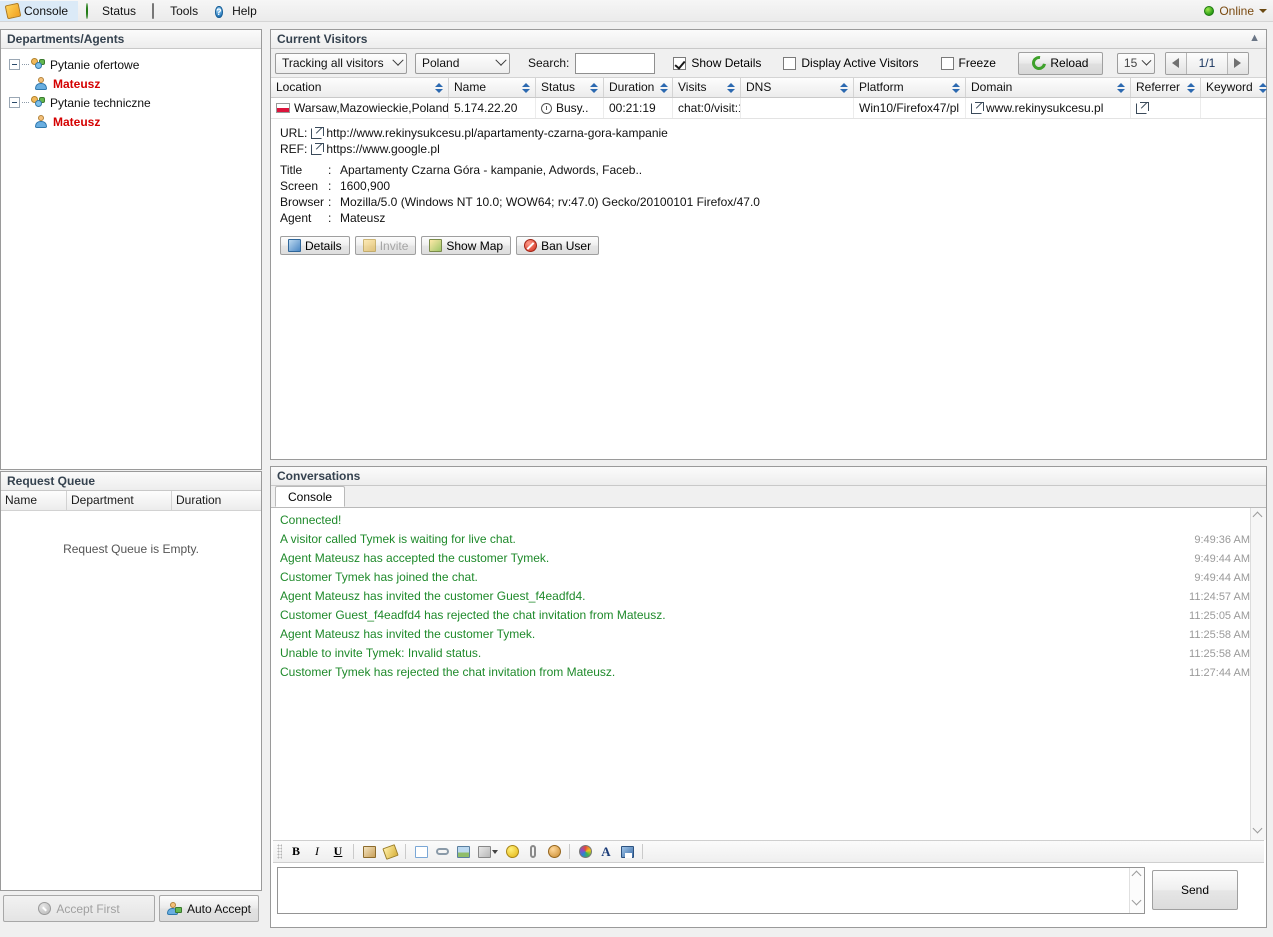 This screenshot has width=1273, height=937. What do you see at coordinates (1254, 38) in the screenshot?
I see `collapse-panel-icon: ▲` at bounding box center [1254, 38].